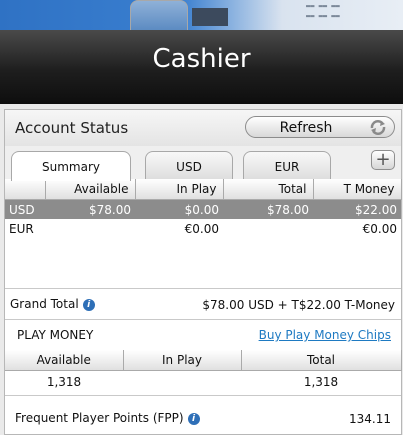 Image resolution: width=403 pixels, height=435 pixels. I want to click on add-tab-button: +, so click(383, 160).